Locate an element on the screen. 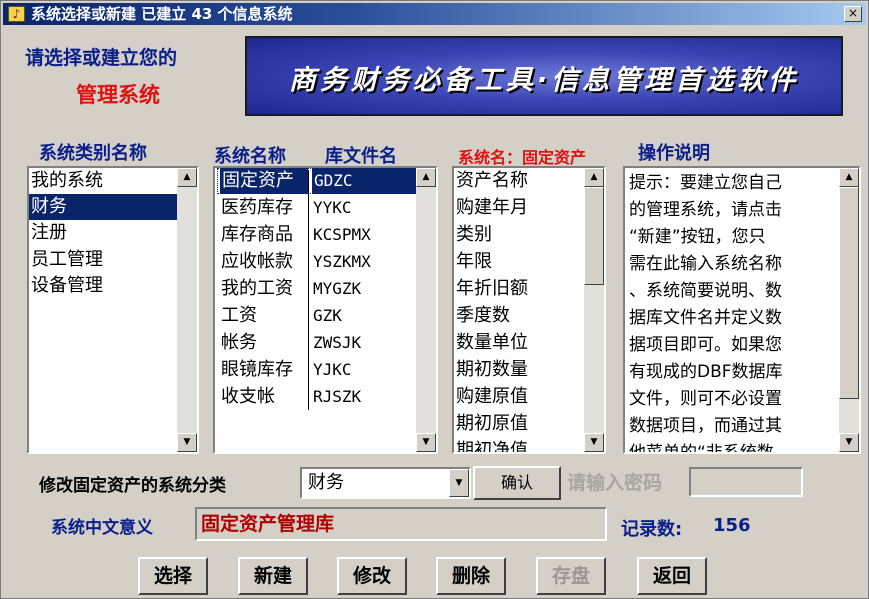 Image resolution: width=869 pixels, height=599 pixels. system-name-cell: 医药库存 is located at coordinates (263, 208).